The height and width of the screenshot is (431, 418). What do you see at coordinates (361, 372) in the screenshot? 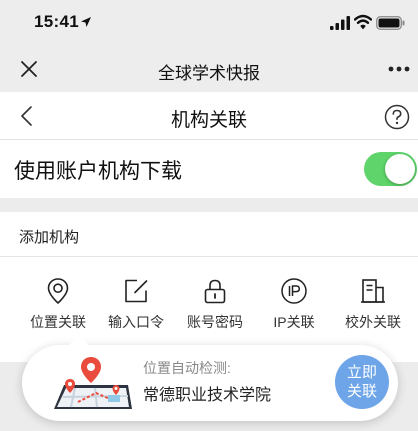
I see `button-line-1: 立即` at bounding box center [361, 372].